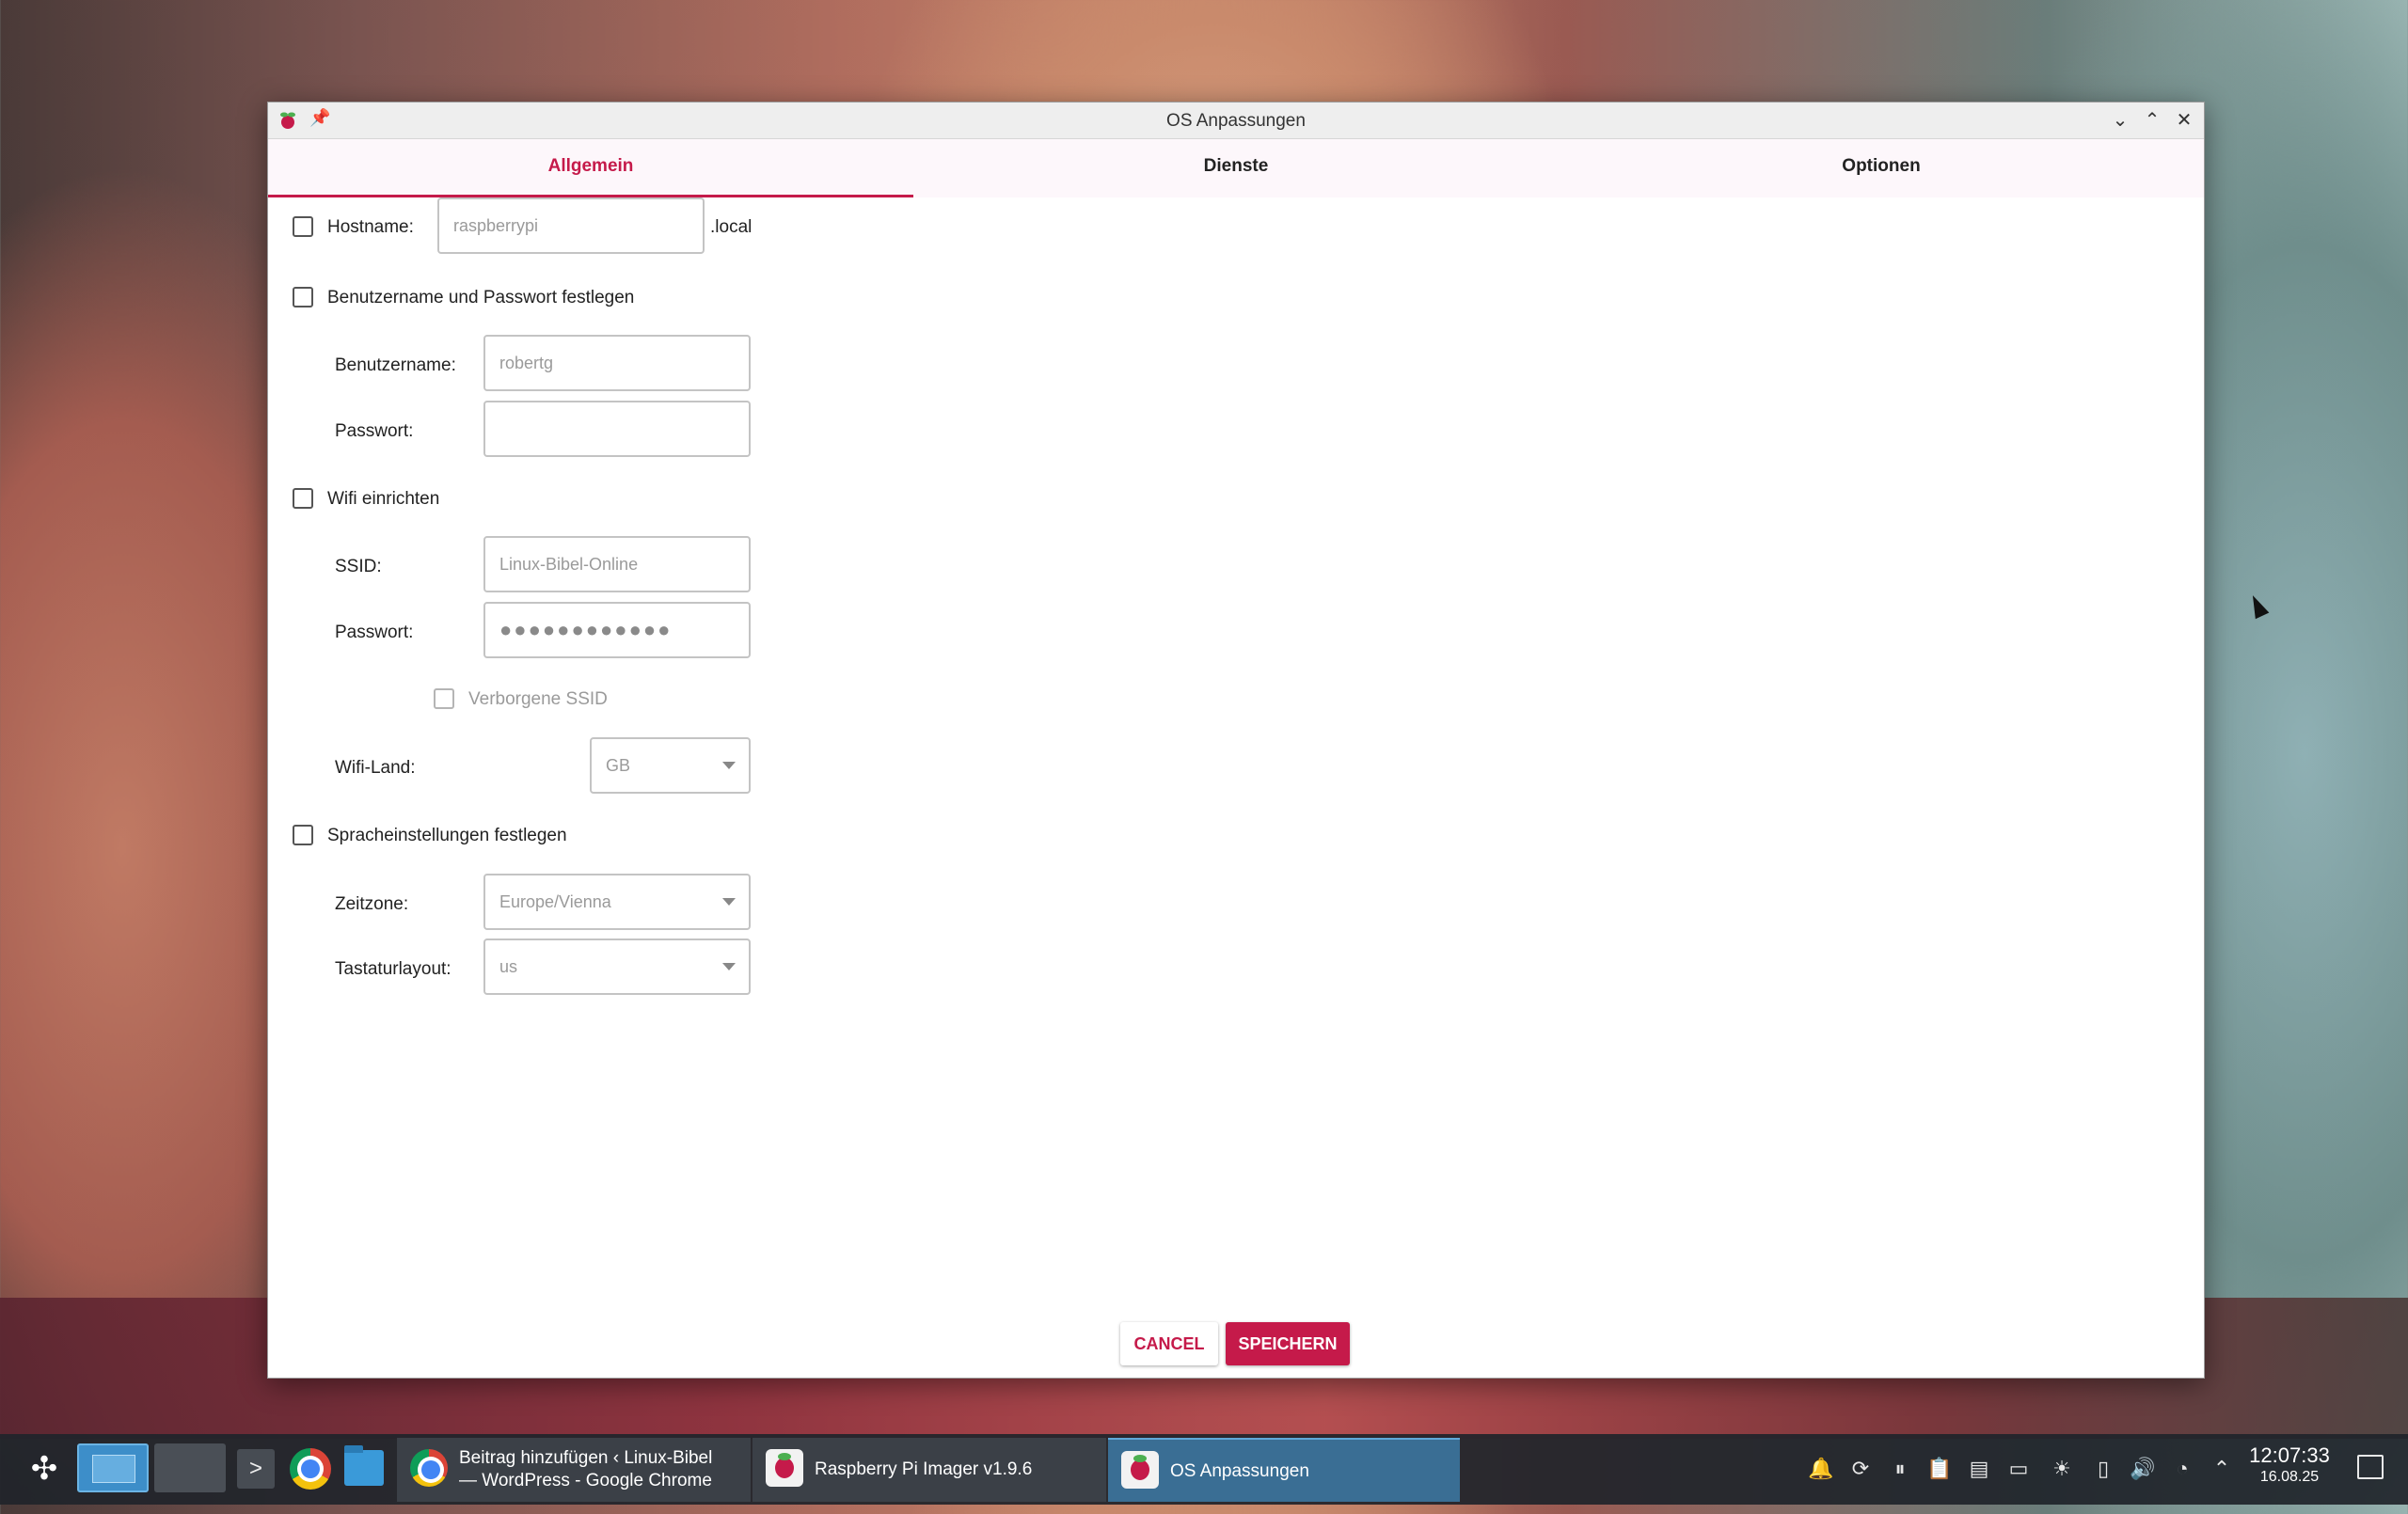 Image resolution: width=2408 pixels, height=1514 pixels. Describe the element at coordinates (585, 1480) in the screenshot. I see `task-subtitle: — WordPress - Google Chrome` at that location.